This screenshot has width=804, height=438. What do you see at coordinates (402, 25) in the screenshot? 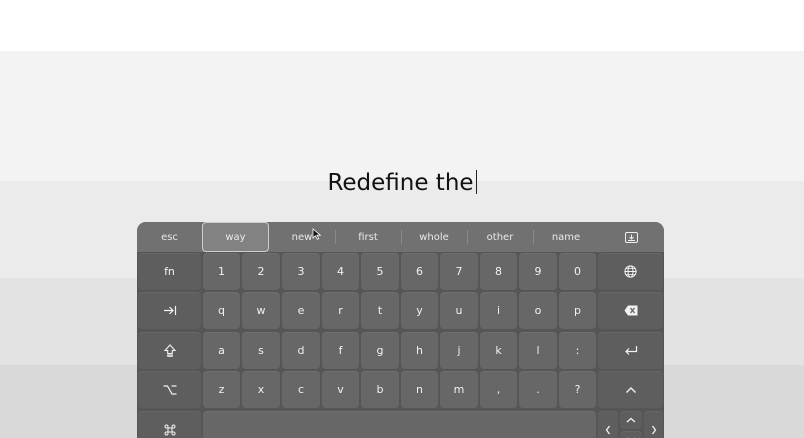
I see `top-bar-area` at bounding box center [402, 25].